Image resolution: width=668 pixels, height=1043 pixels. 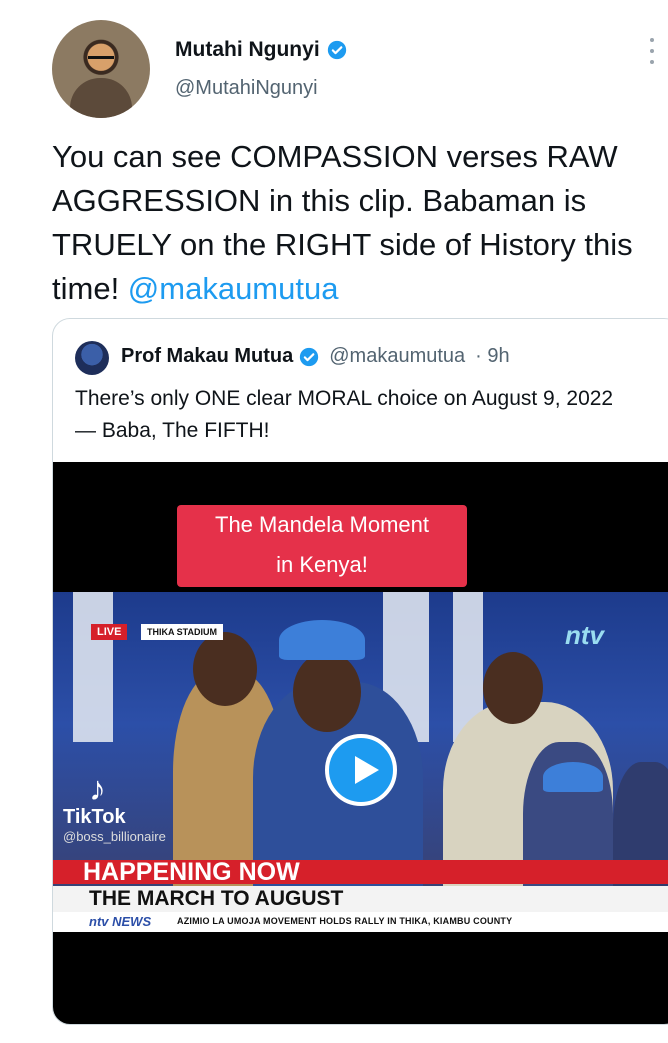 What do you see at coordinates (92, 358) in the screenshot?
I see `quoted-author-avatar` at bounding box center [92, 358].